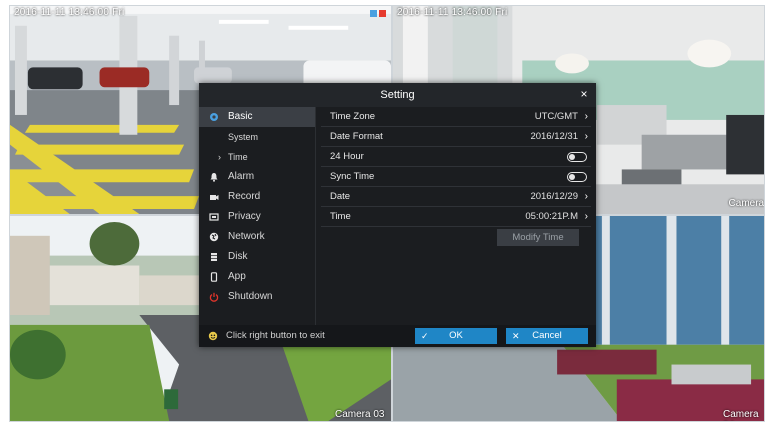  I want to click on sync-time-row: Sync Time, so click(456, 177).